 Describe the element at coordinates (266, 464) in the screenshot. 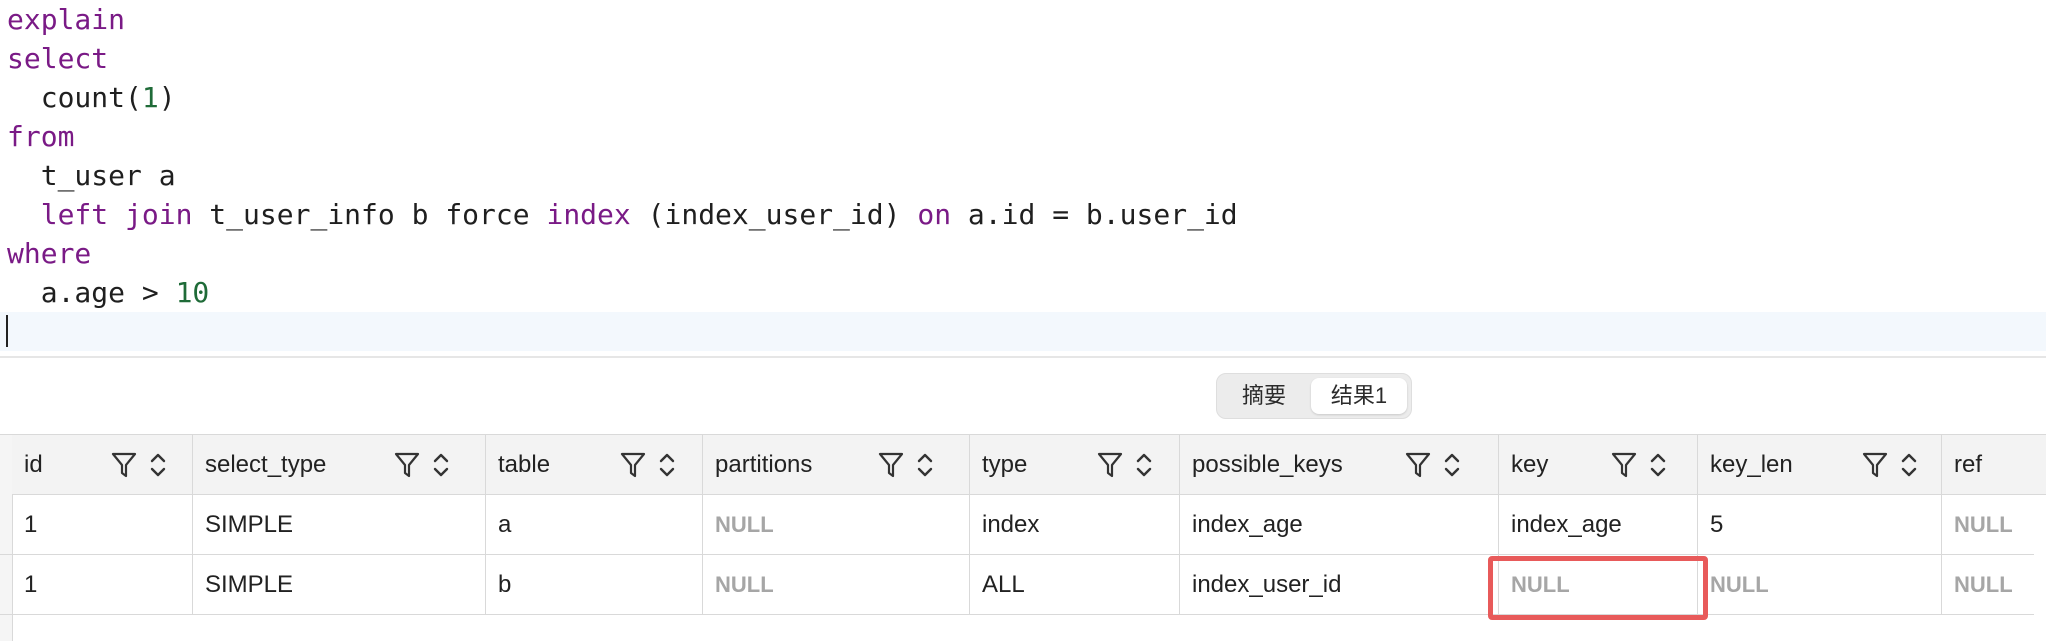

I see `column-header-label: select_type` at that location.